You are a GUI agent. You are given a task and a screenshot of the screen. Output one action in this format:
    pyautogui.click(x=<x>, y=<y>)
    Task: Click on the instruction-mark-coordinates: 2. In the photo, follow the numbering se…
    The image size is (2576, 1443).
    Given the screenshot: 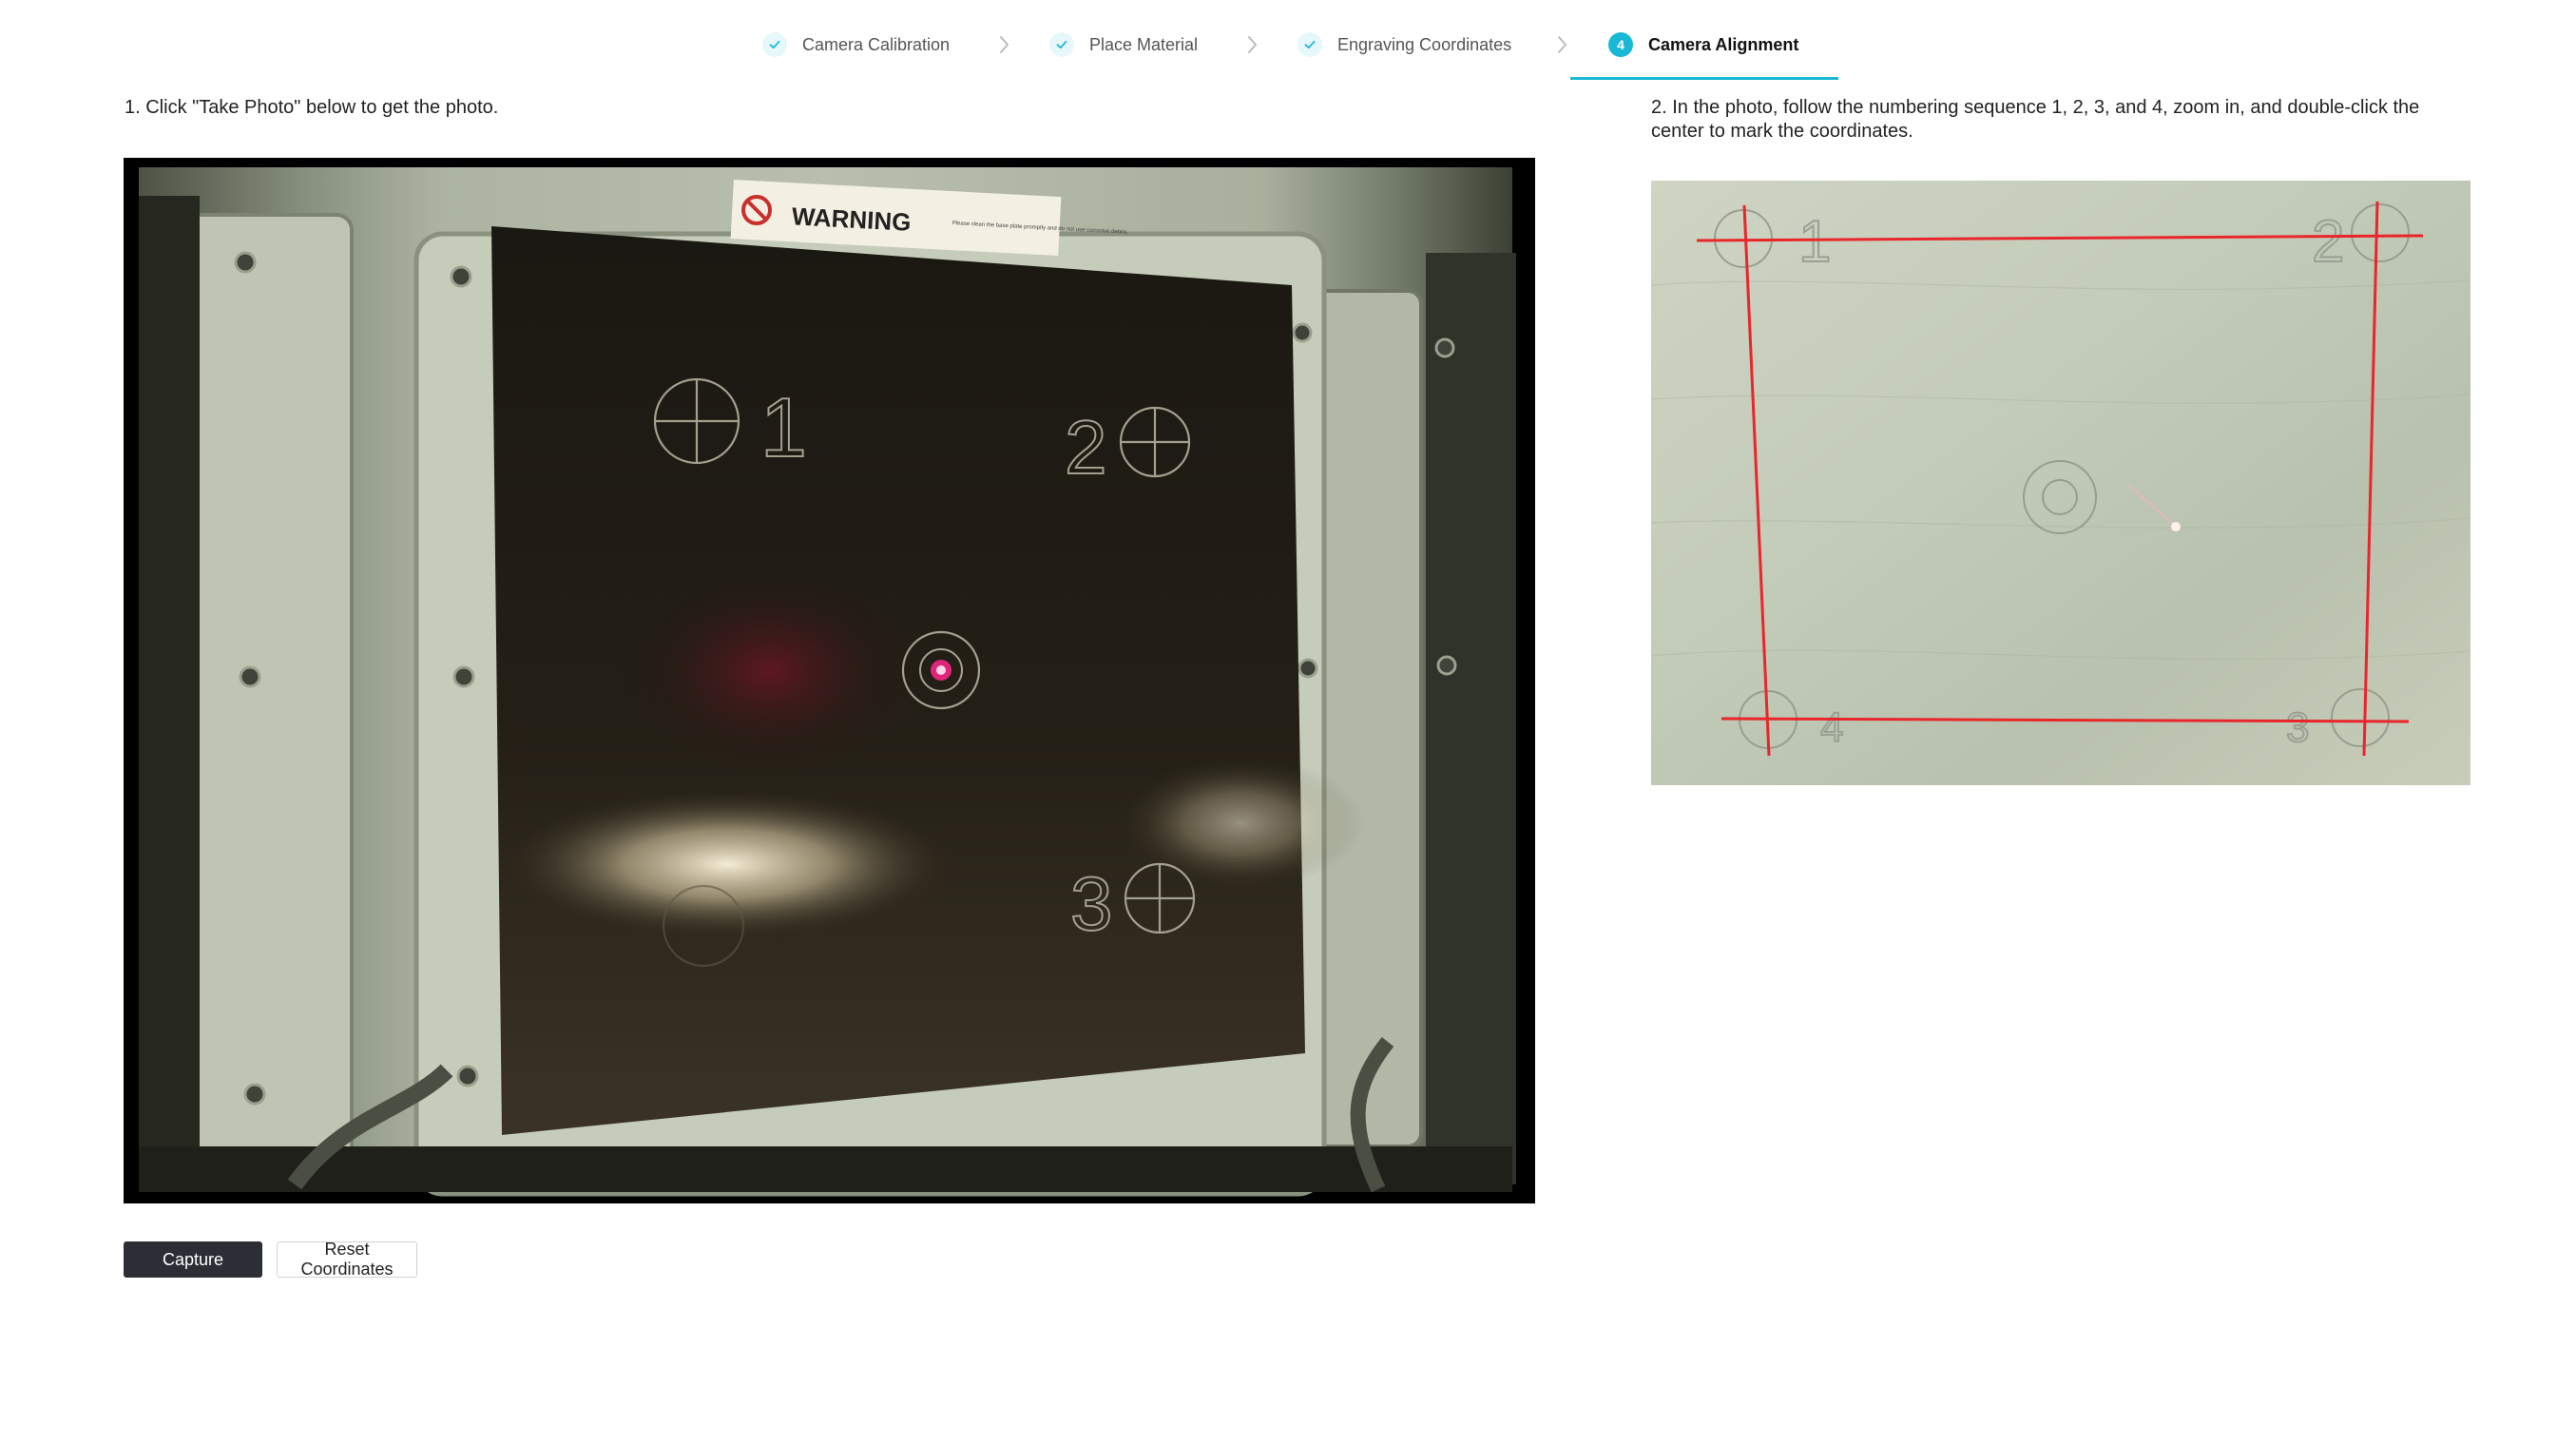 What is the action you would take?
    pyautogui.click(x=2036, y=119)
    